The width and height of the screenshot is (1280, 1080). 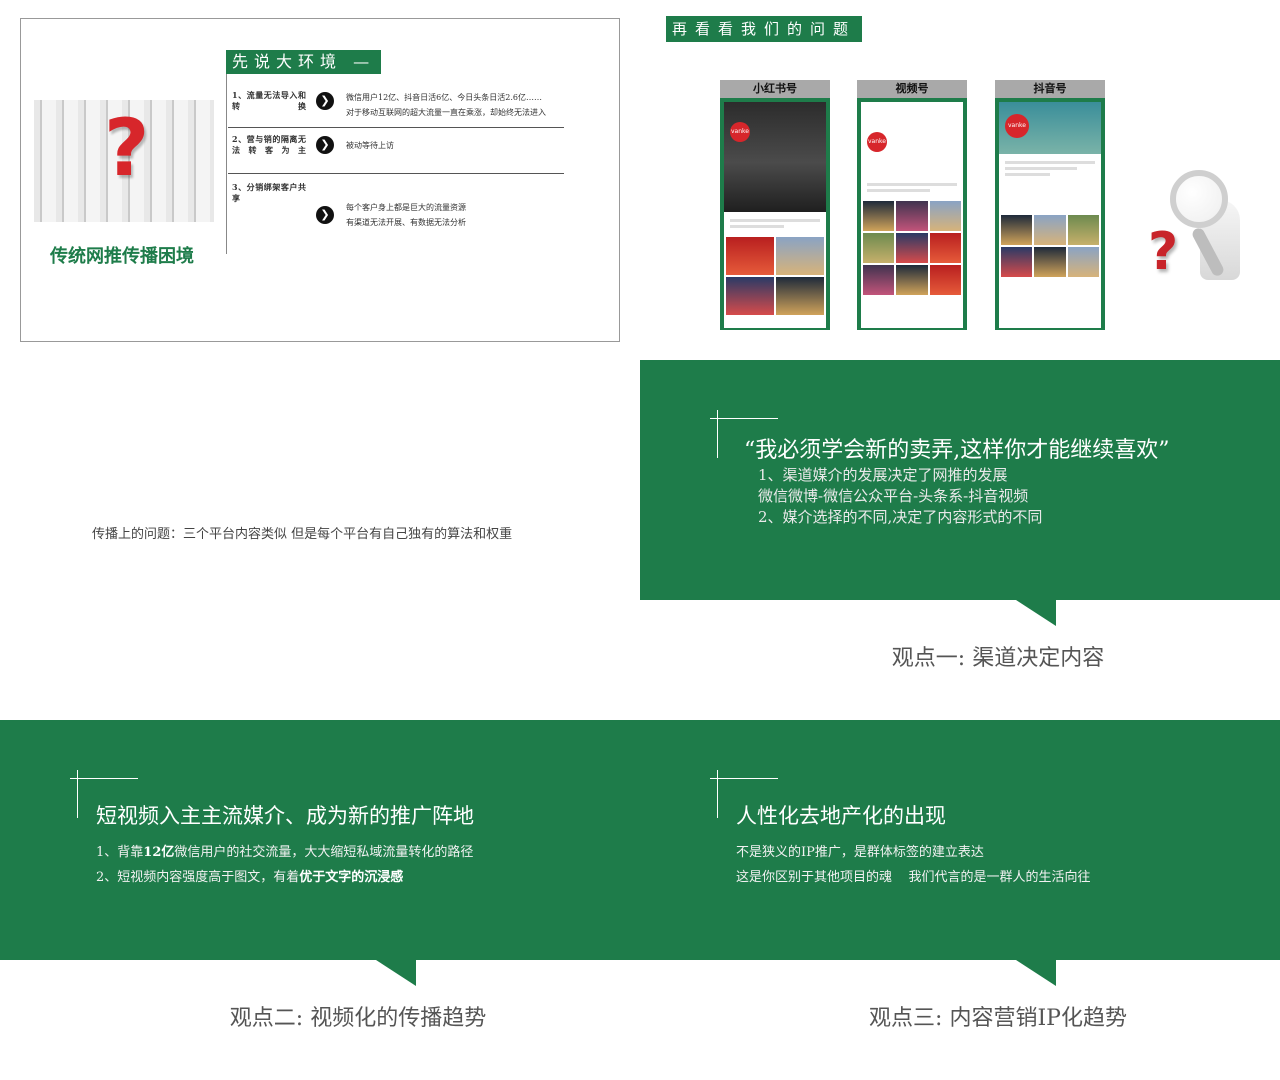 I want to click on phone-screenshot-douyin: 抖音号 vanke, so click(x=1050, y=205).